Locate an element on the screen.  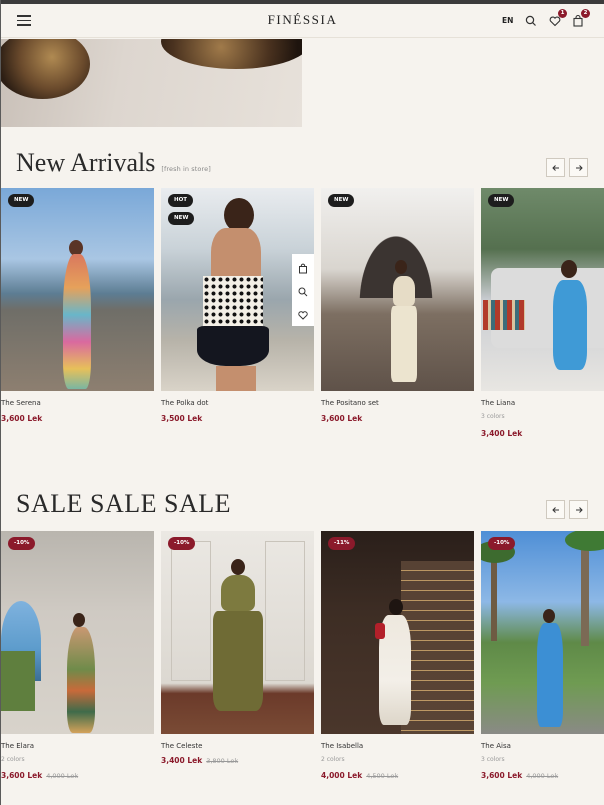
quick-add-bag-icon is located at coordinates (303, 267).